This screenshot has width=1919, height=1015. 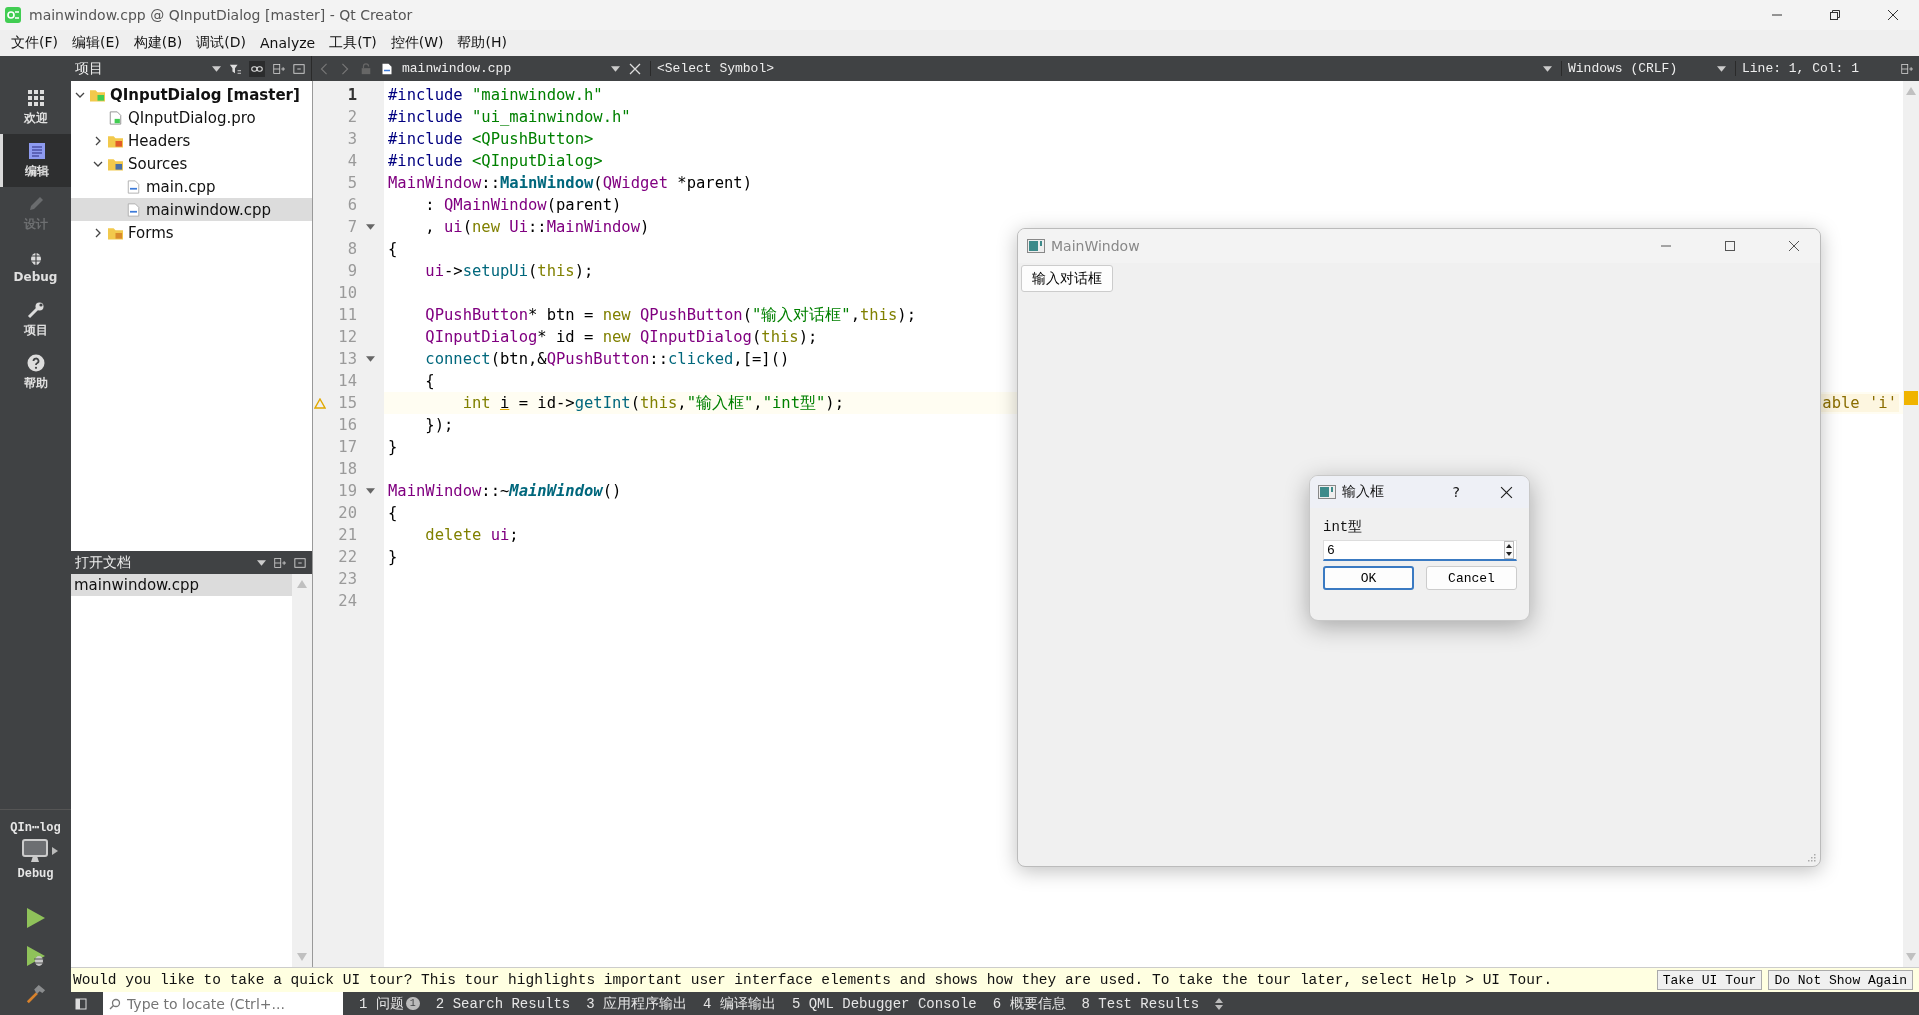 I want to click on tour-button: Do Not Show Again, so click(x=1840, y=980).